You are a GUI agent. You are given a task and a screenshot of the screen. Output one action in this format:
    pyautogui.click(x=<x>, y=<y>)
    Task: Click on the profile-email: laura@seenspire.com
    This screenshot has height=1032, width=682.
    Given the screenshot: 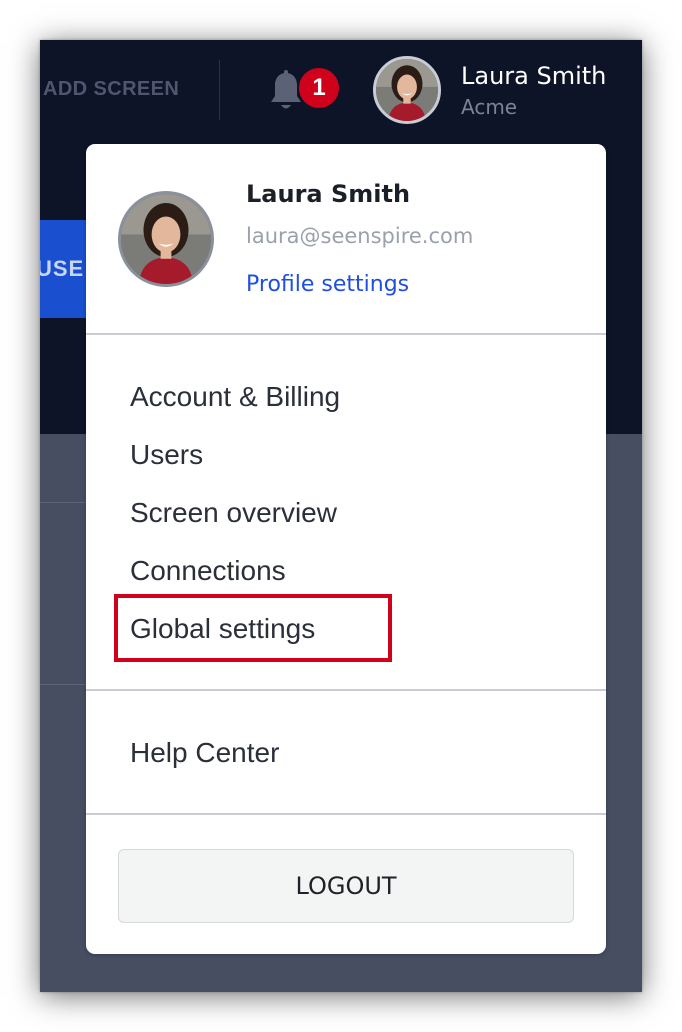 What is the action you would take?
    pyautogui.click(x=360, y=236)
    